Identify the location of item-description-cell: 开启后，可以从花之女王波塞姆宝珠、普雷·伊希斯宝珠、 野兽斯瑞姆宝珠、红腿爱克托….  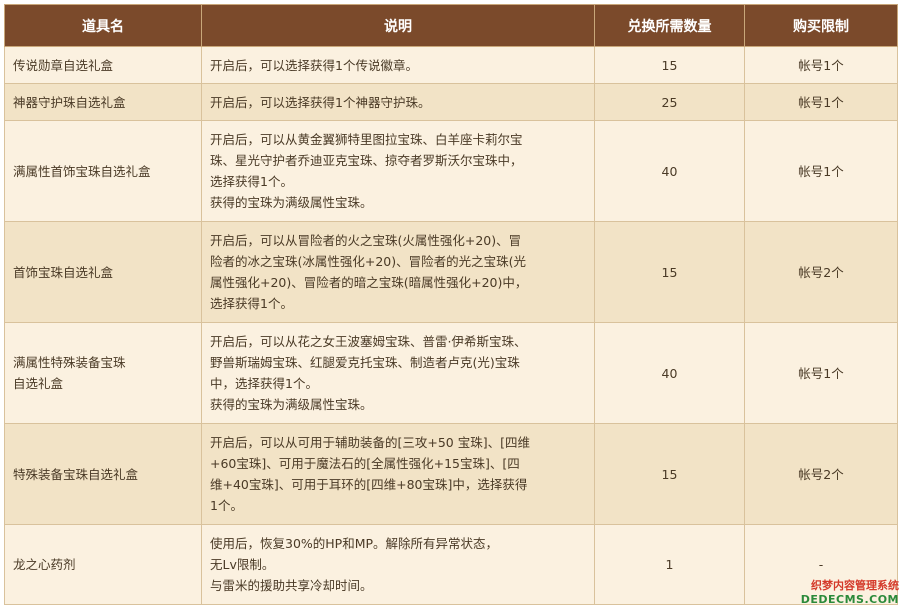
(398, 373).